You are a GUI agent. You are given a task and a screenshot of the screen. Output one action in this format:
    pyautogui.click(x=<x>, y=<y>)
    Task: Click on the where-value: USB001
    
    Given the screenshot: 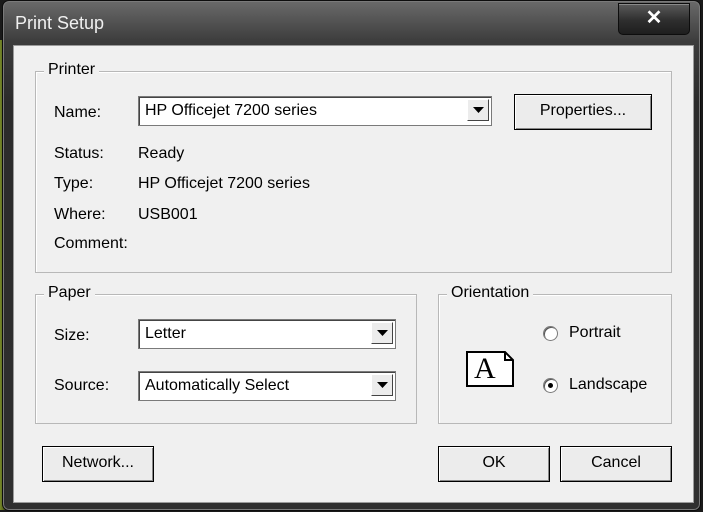 What is the action you would take?
    pyautogui.click(x=168, y=214)
    